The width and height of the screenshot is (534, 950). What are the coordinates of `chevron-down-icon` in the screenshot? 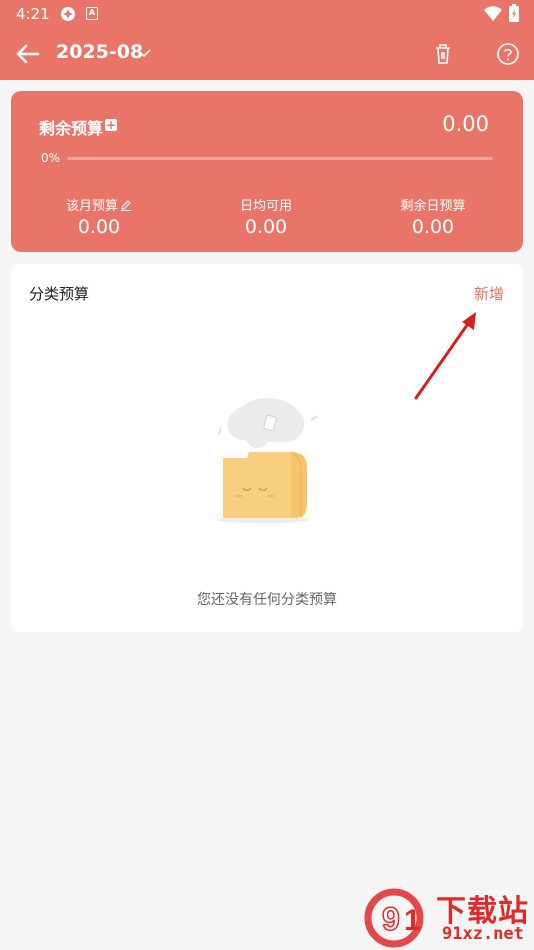 It's located at (144, 53).